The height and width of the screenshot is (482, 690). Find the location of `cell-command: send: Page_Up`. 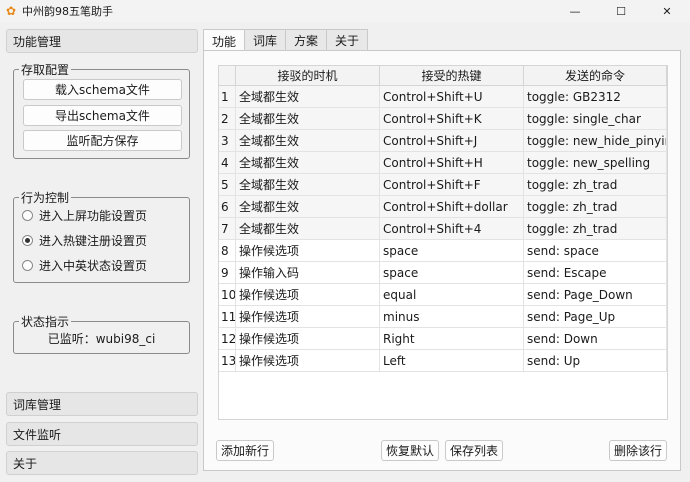

cell-command: send: Page_Up is located at coordinates (595, 316).